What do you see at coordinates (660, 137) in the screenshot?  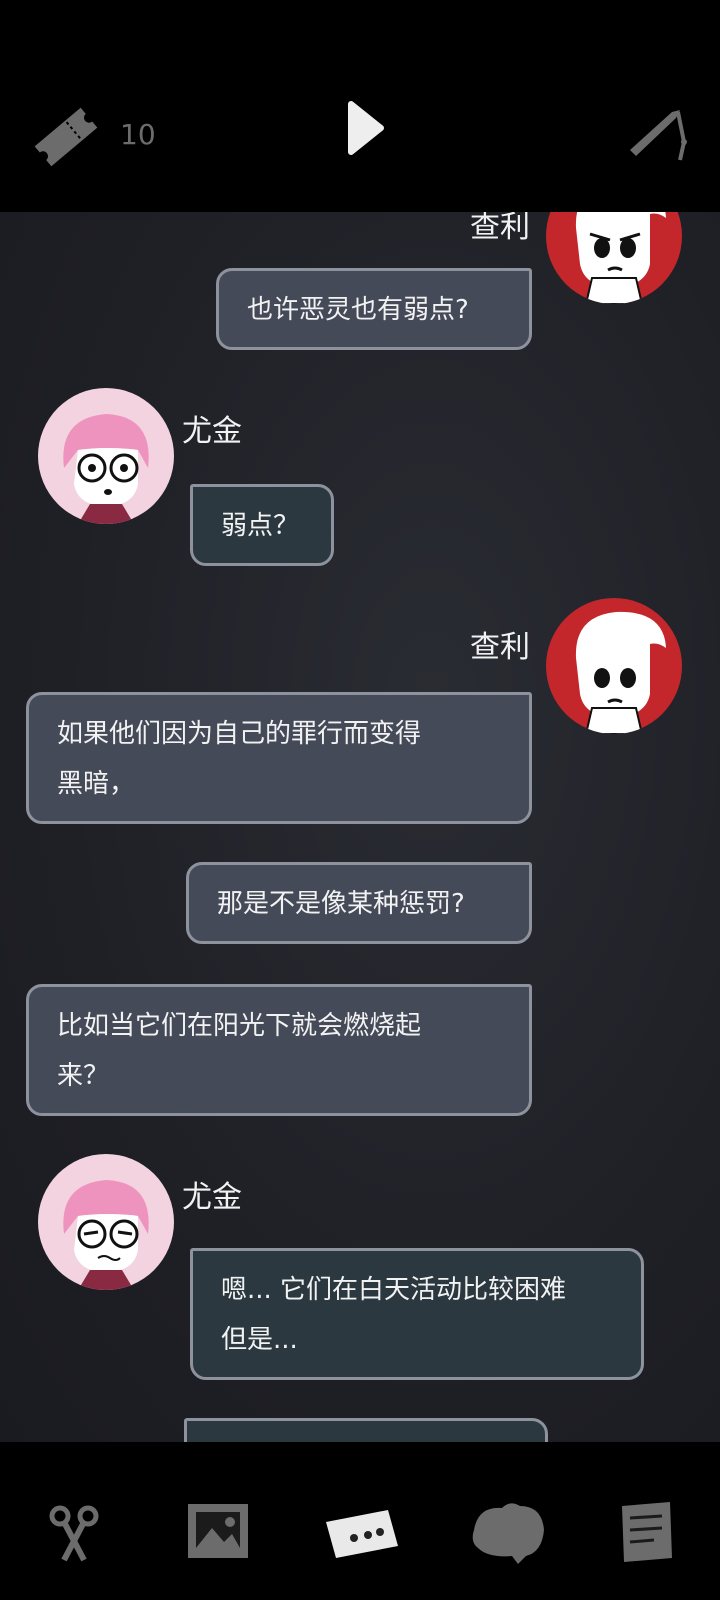 I see `tweezers-icon` at bounding box center [660, 137].